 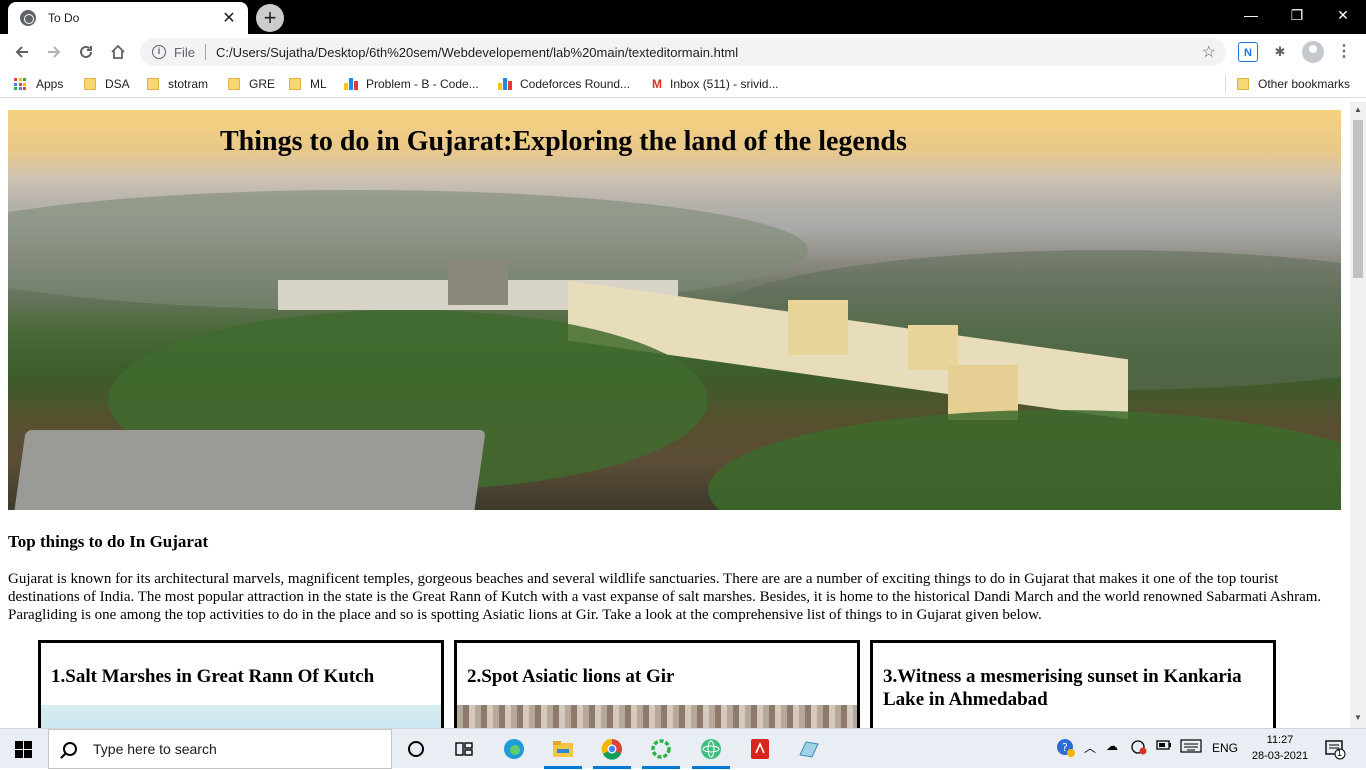 I want to click on globe-icon, so click(x=28, y=18).